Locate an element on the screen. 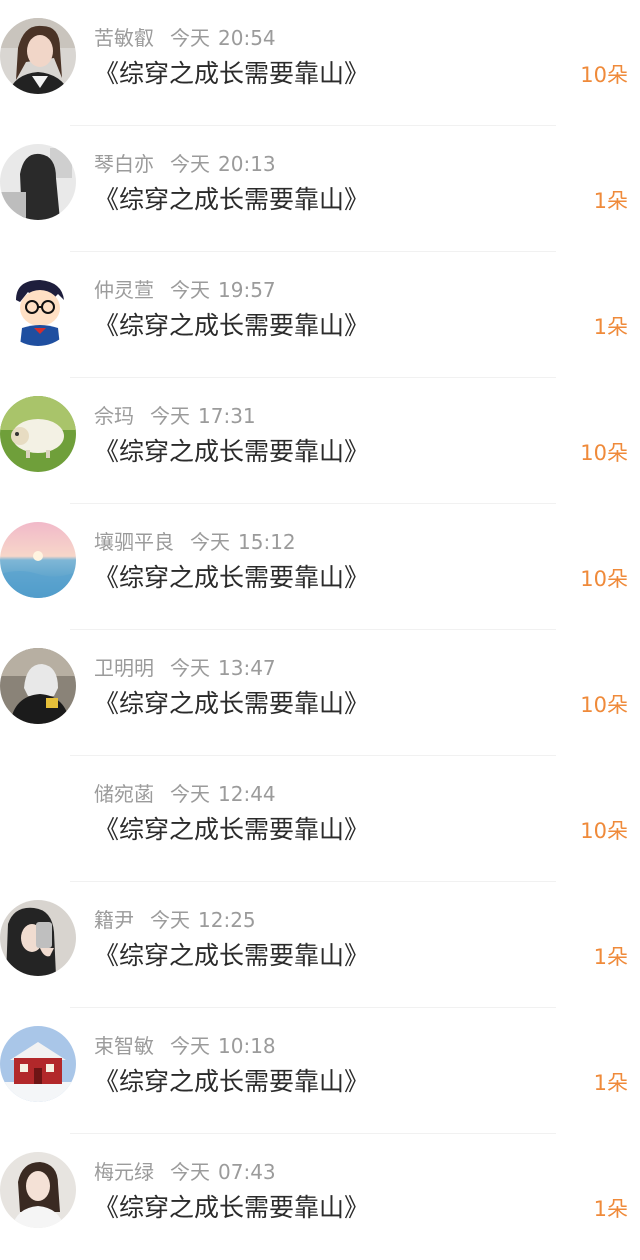  time-label: 15:12 is located at coordinates (267, 542).